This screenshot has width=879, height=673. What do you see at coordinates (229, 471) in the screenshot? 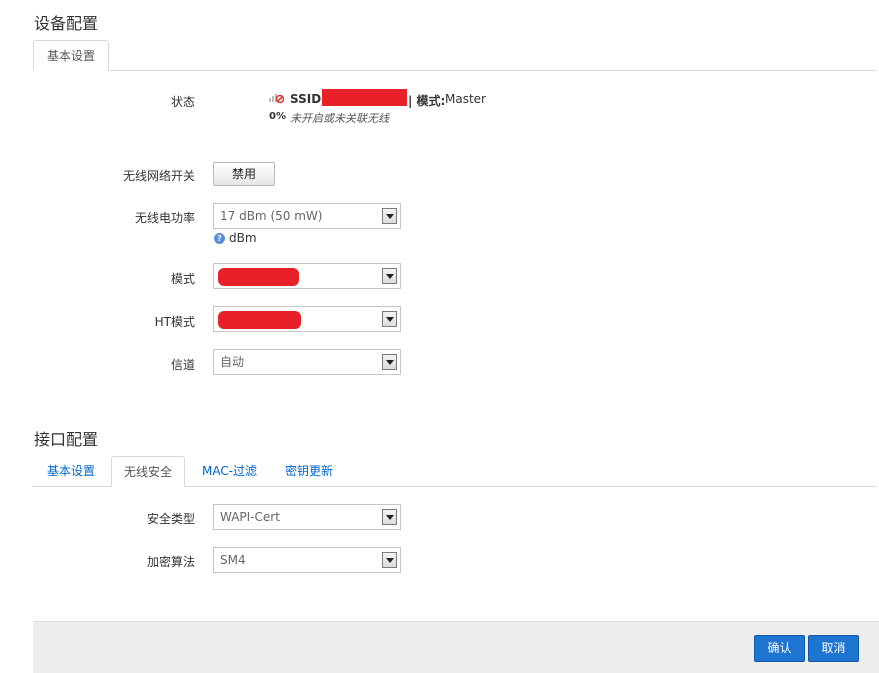
I see `tab-mac-filter: MAC-过滤` at bounding box center [229, 471].